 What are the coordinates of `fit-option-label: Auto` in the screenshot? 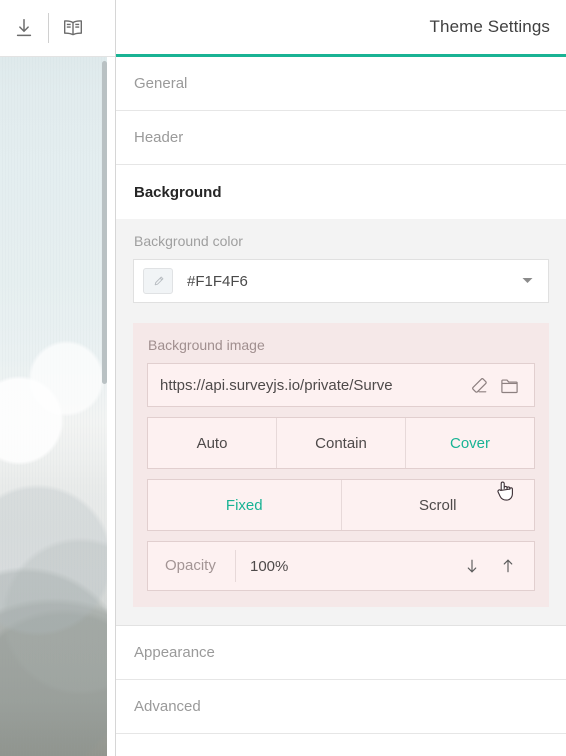 It's located at (212, 443).